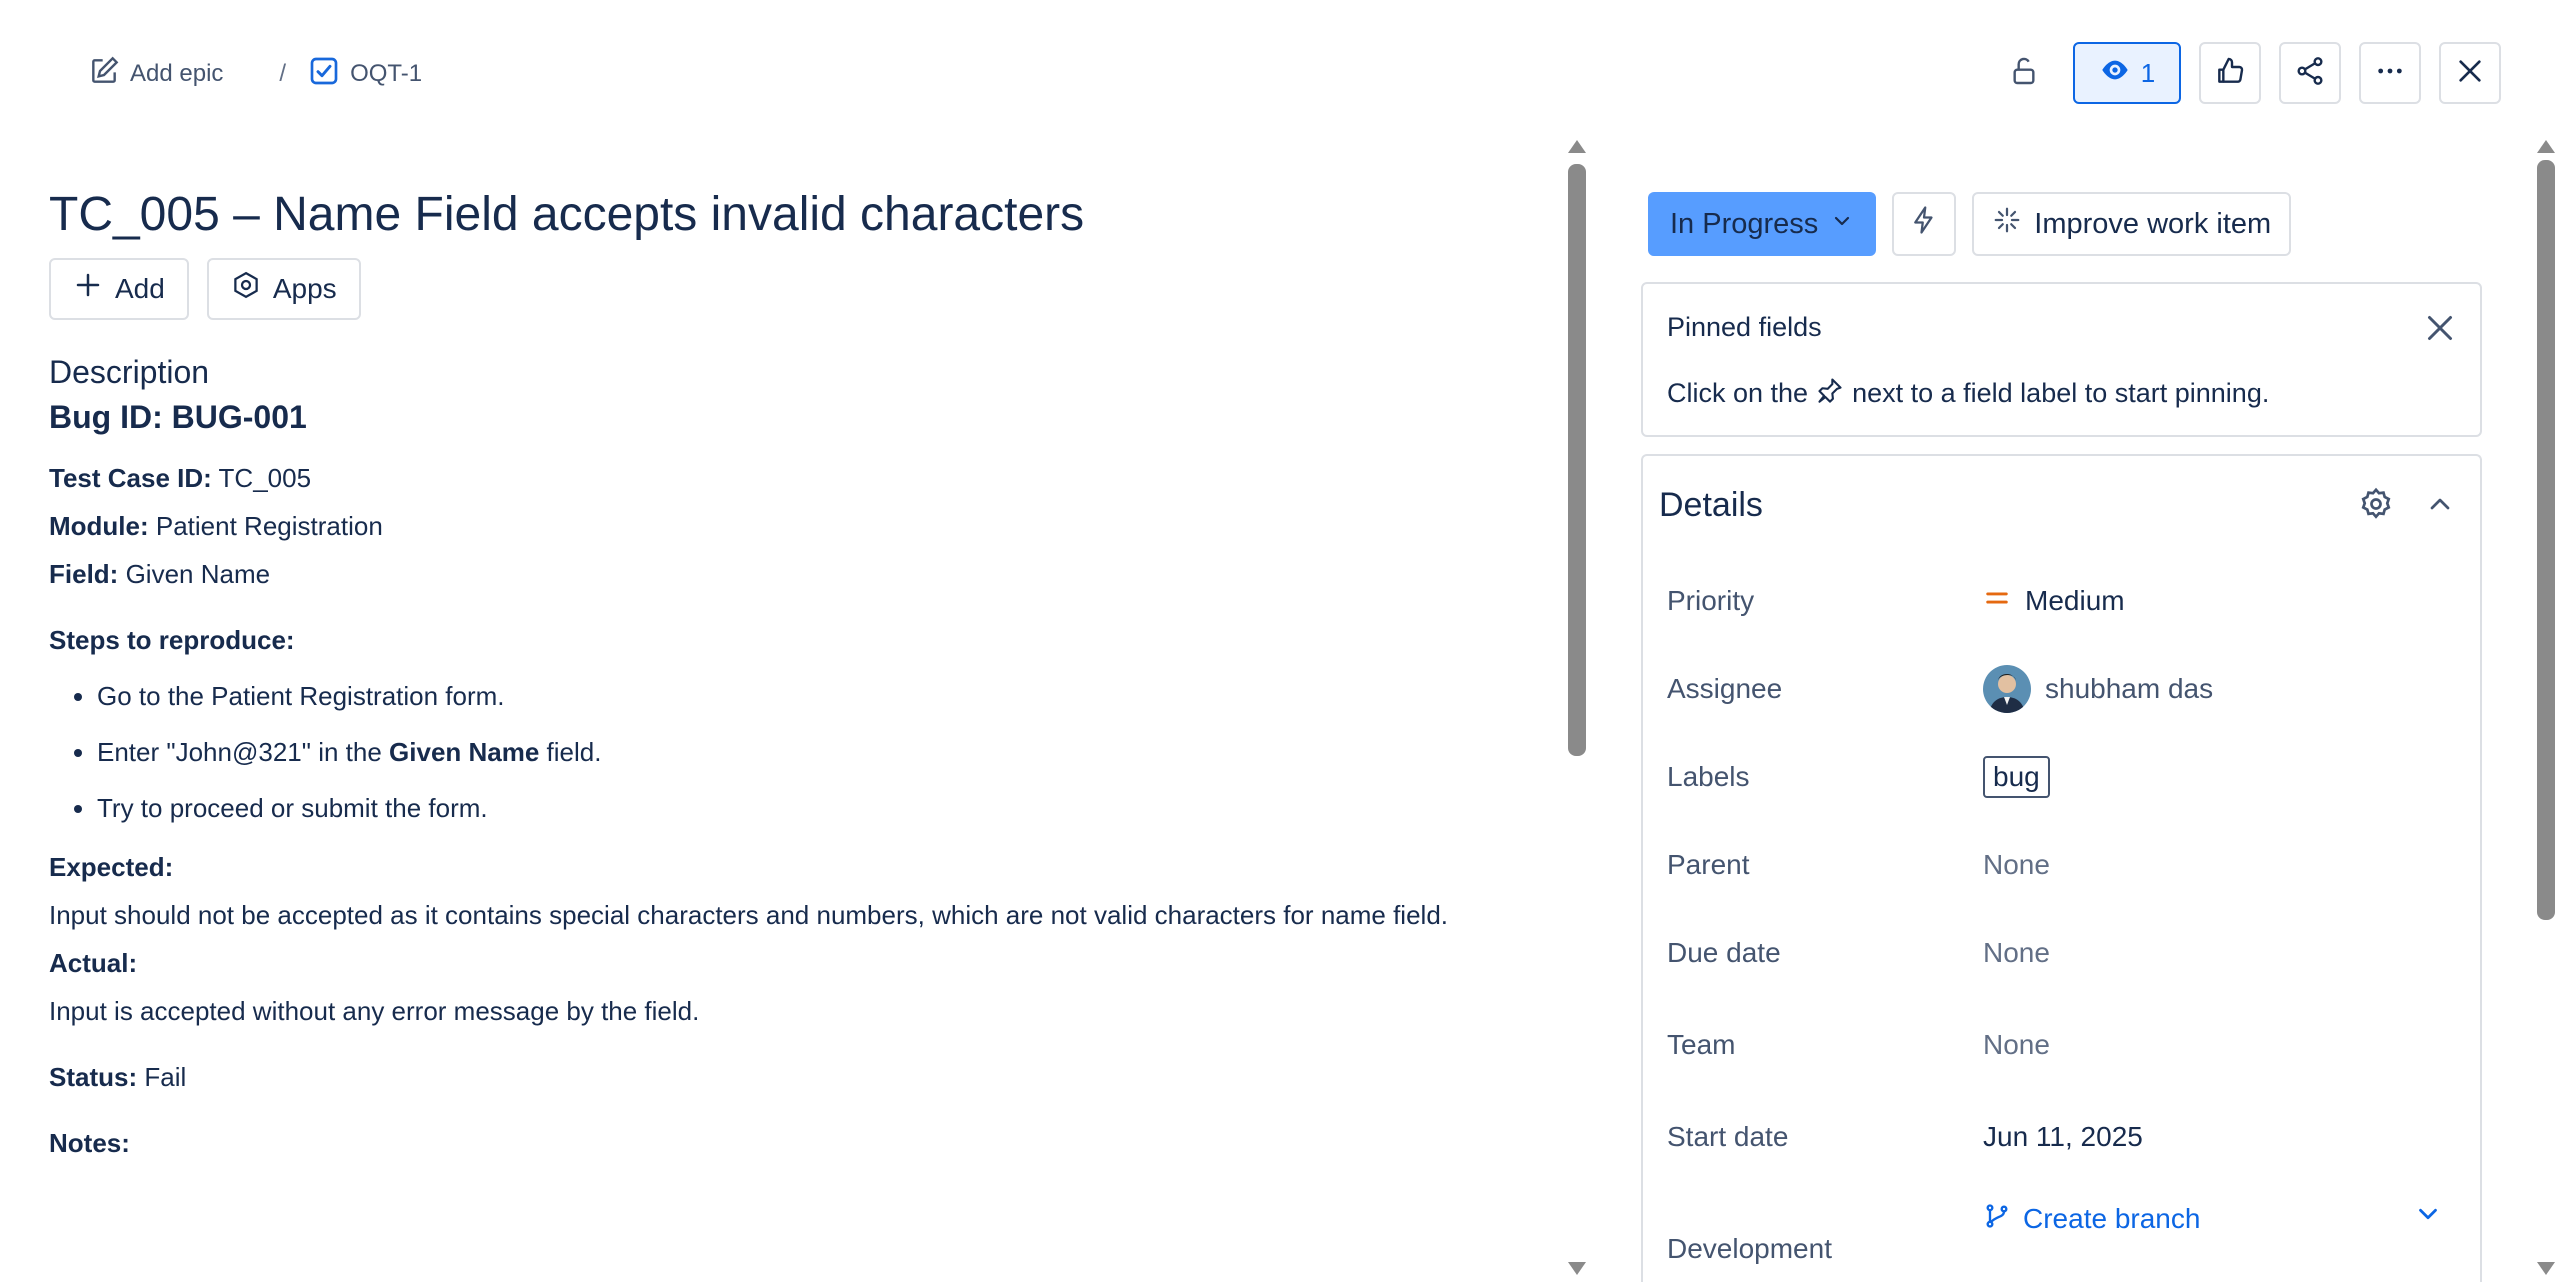  I want to click on step2-pre: Enter "John@321" in the, so click(243, 752).